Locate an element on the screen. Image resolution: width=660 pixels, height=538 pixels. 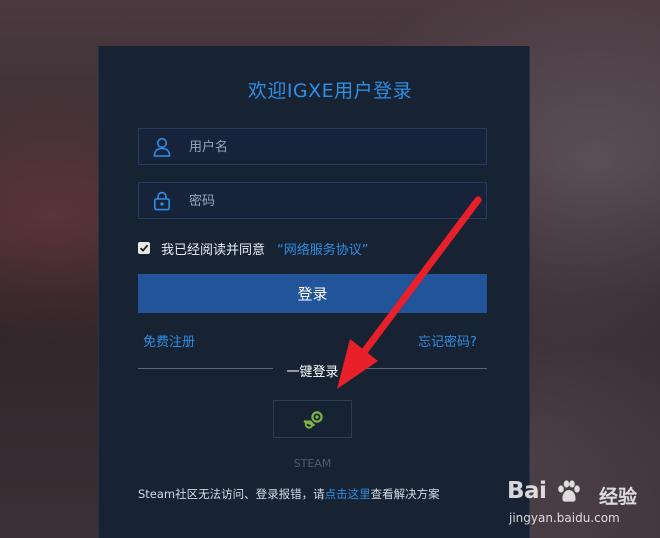
username-input is located at coordinates (334, 147).